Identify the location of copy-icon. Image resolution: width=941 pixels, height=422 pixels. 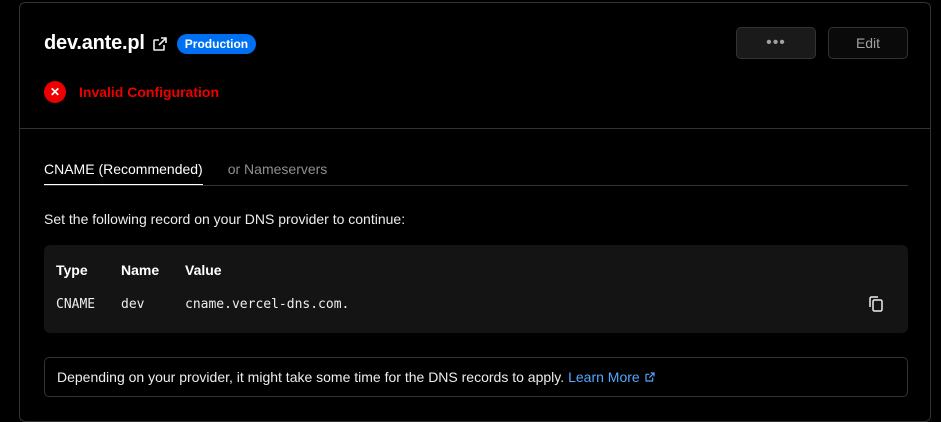
(876, 304).